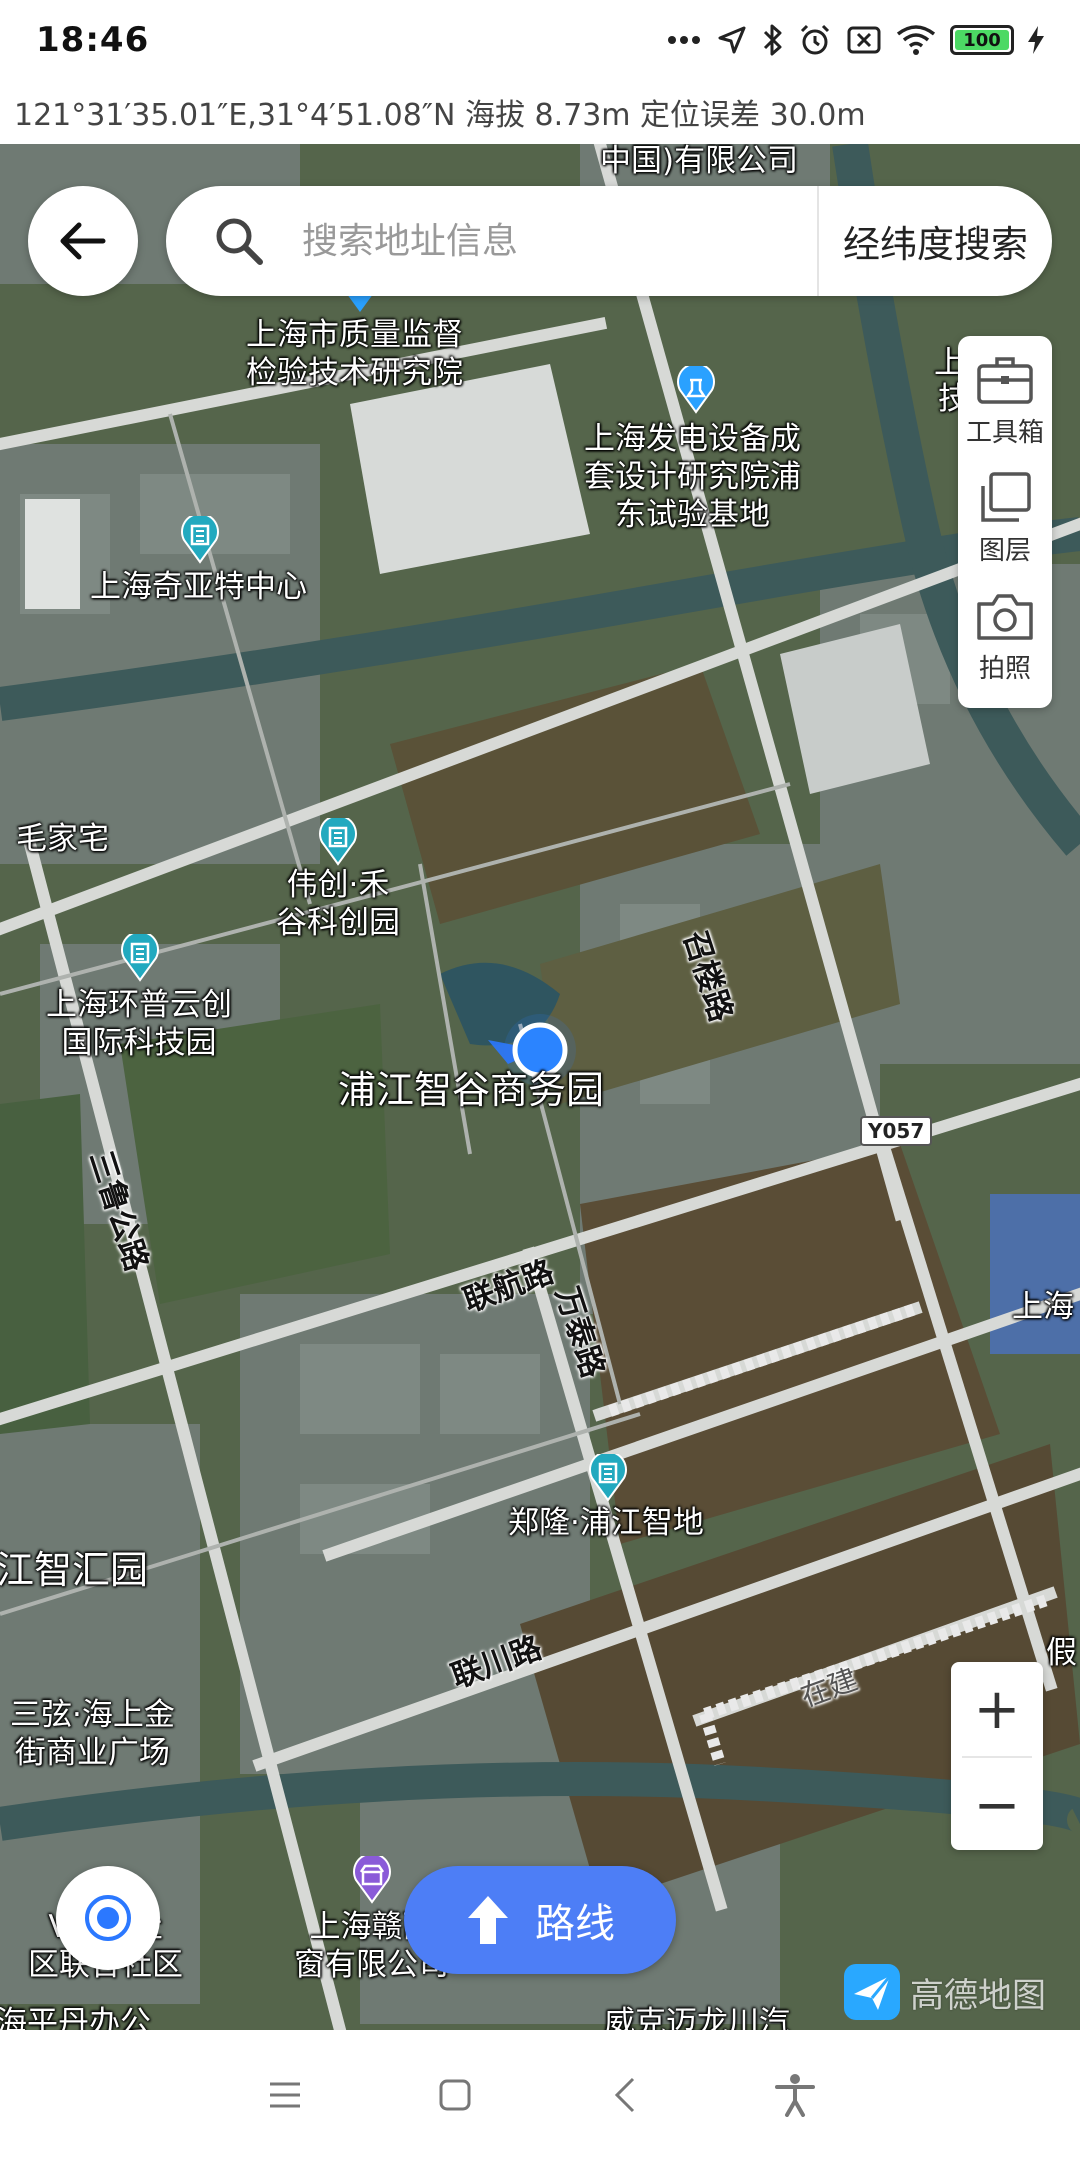  What do you see at coordinates (772, 40) in the screenshot?
I see `bluetooth-icon` at bounding box center [772, 40].